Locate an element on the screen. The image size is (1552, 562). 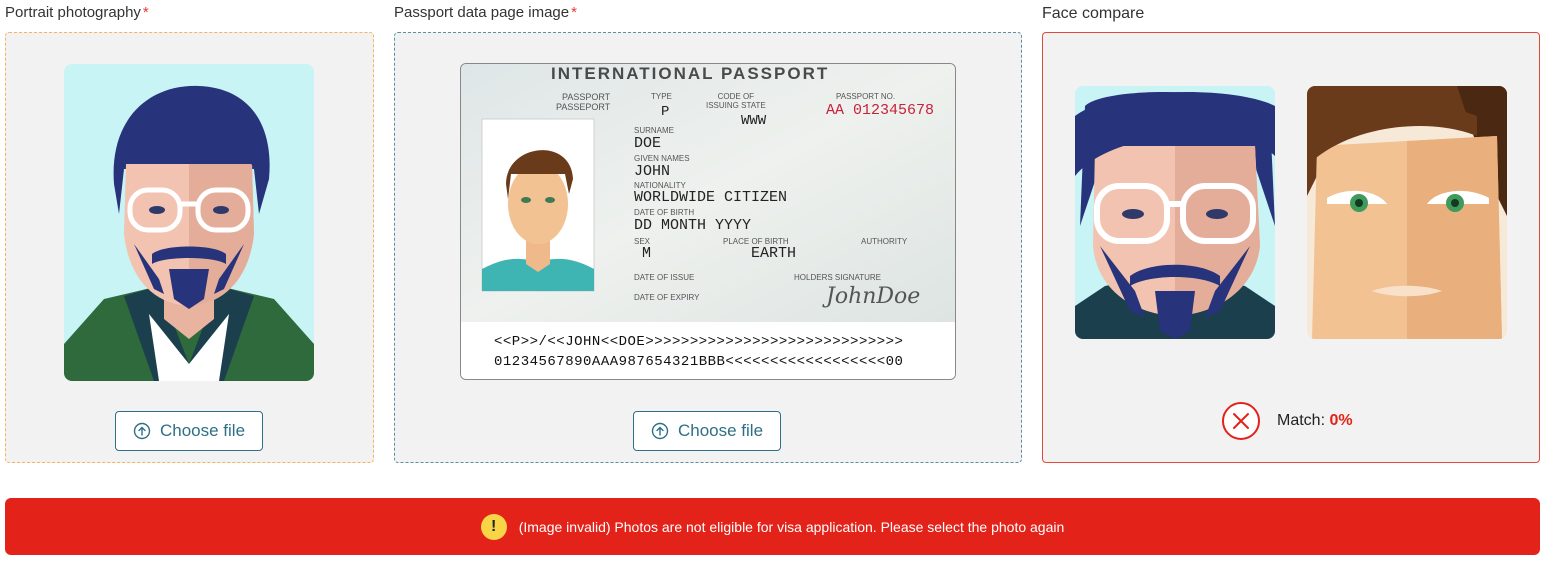
passport-number-value: AA 012345678 is located at coordinates (880, 110).